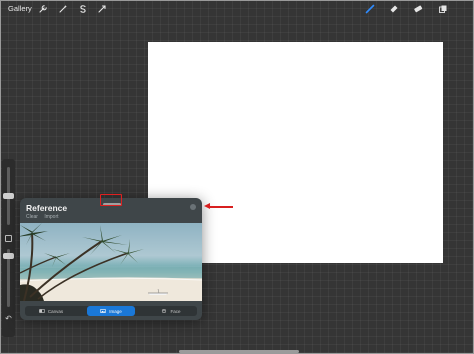  Describe the element at coordinates (8, 196) in the screenshot. I see `brush-size-handle` at that location.